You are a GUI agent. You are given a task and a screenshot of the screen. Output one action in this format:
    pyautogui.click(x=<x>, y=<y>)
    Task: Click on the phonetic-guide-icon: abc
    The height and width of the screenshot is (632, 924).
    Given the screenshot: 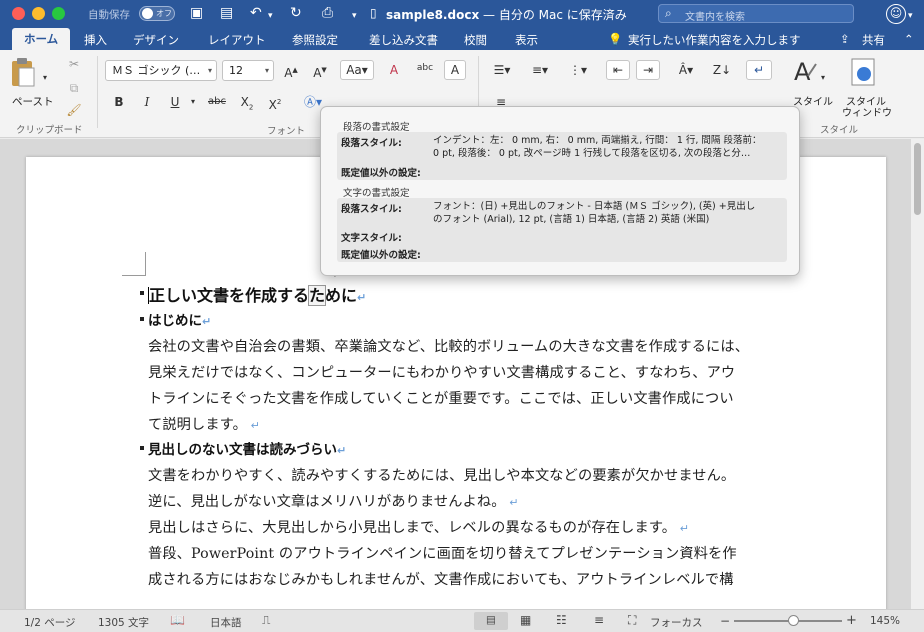 What is the action you would take?
    pyautogui.click(x=425, y=68)
    